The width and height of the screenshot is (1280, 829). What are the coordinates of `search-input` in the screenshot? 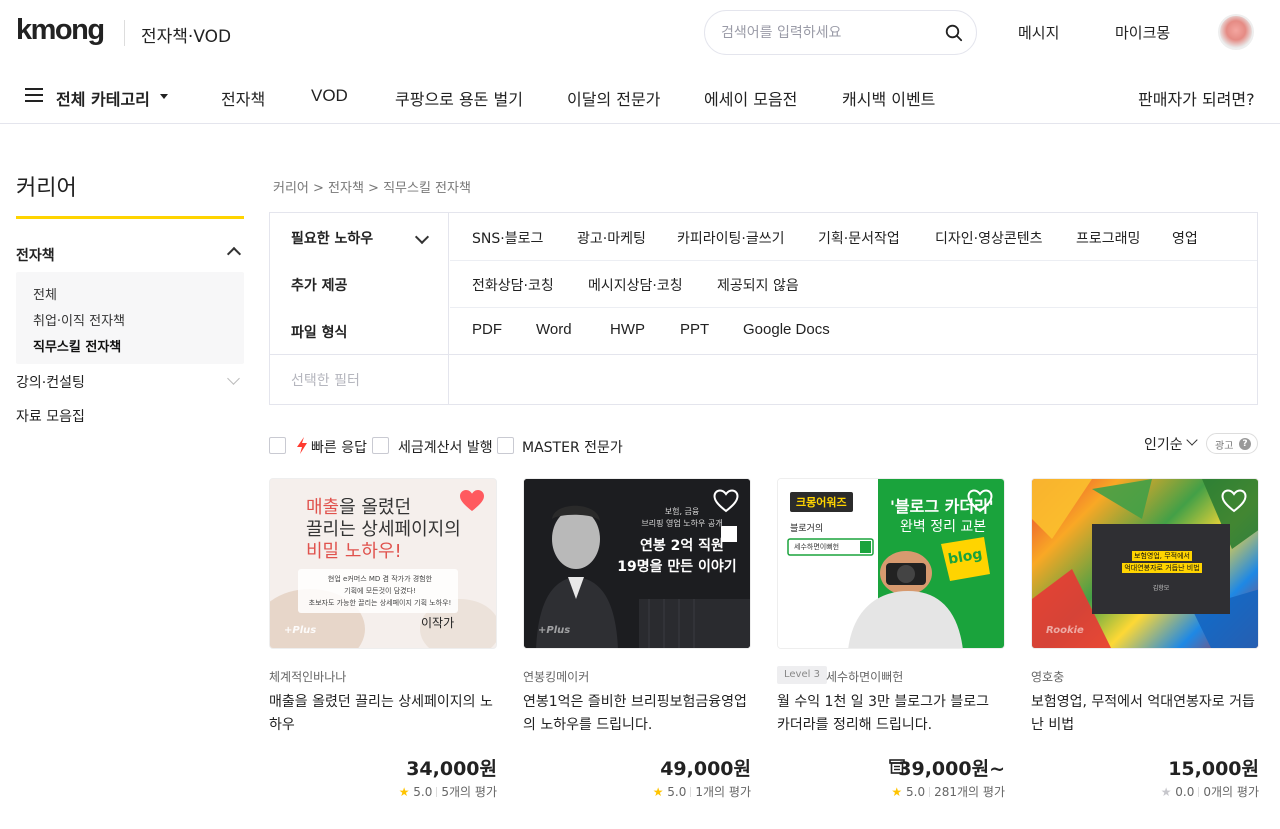 It's located at (826, 33).